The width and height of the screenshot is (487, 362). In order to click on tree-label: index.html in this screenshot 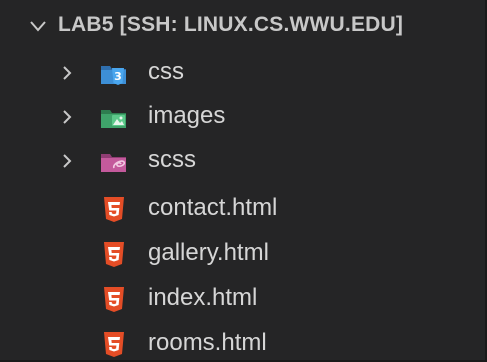, I will do `click(203, 297)`.